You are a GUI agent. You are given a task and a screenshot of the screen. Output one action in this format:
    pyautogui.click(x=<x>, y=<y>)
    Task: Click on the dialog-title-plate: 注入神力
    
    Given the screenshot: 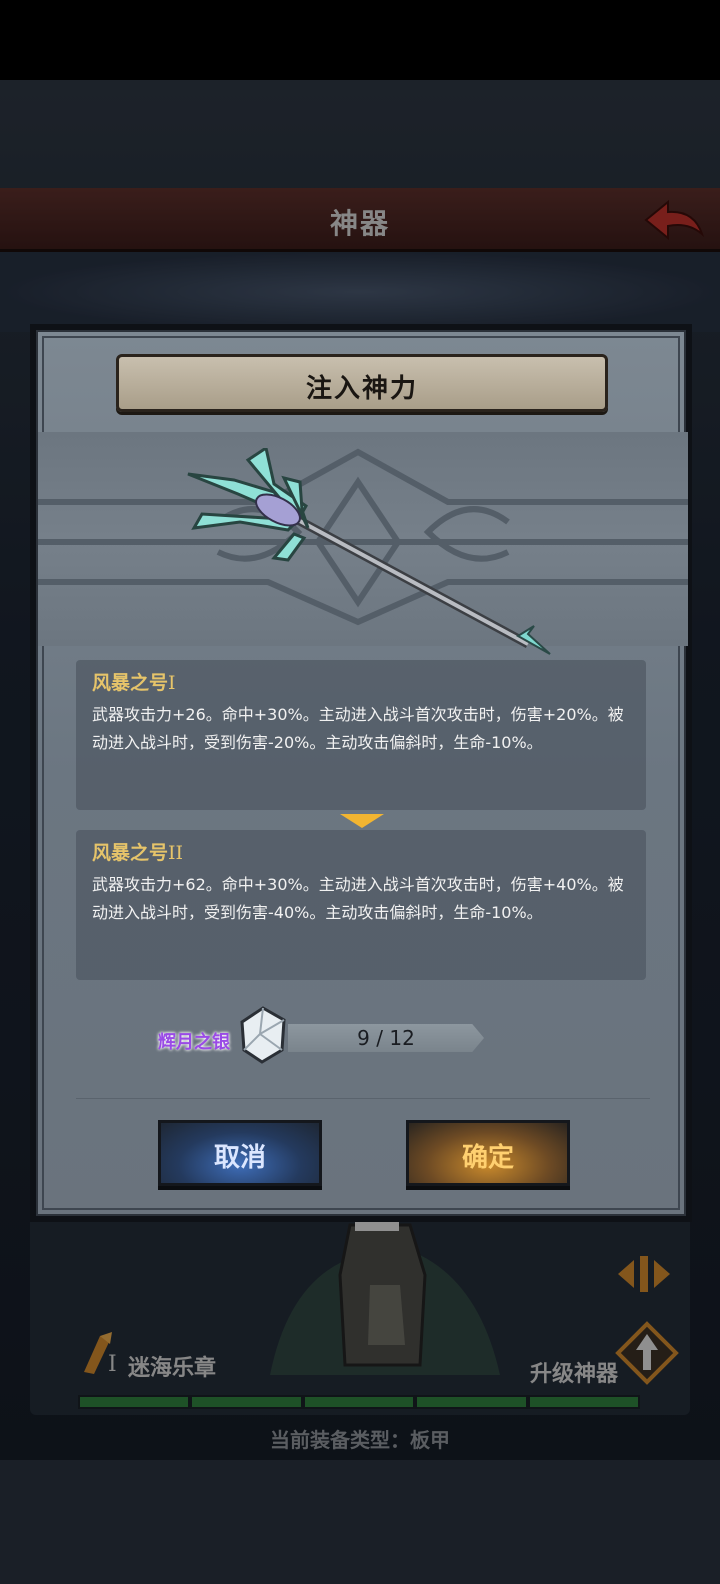 What is the action you would take?
    pyautogui.click(x=362, y=383)
    